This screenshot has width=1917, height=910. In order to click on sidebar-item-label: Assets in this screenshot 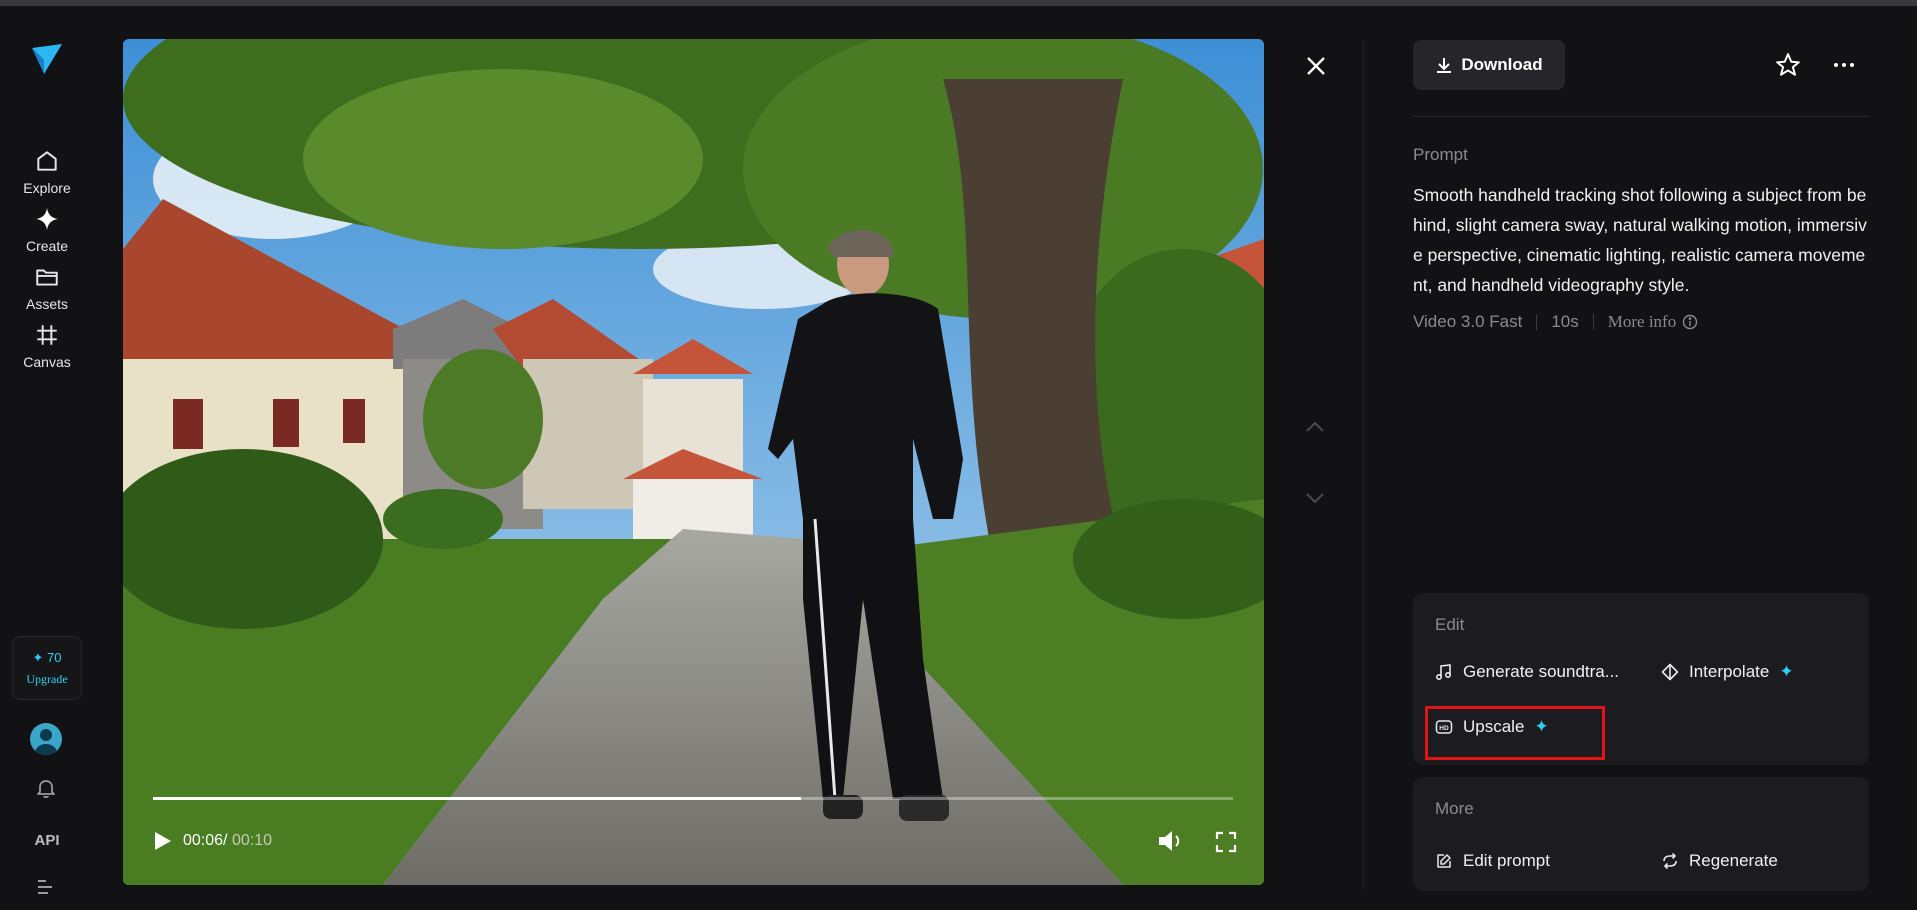, I will do `click(46, 304)`.